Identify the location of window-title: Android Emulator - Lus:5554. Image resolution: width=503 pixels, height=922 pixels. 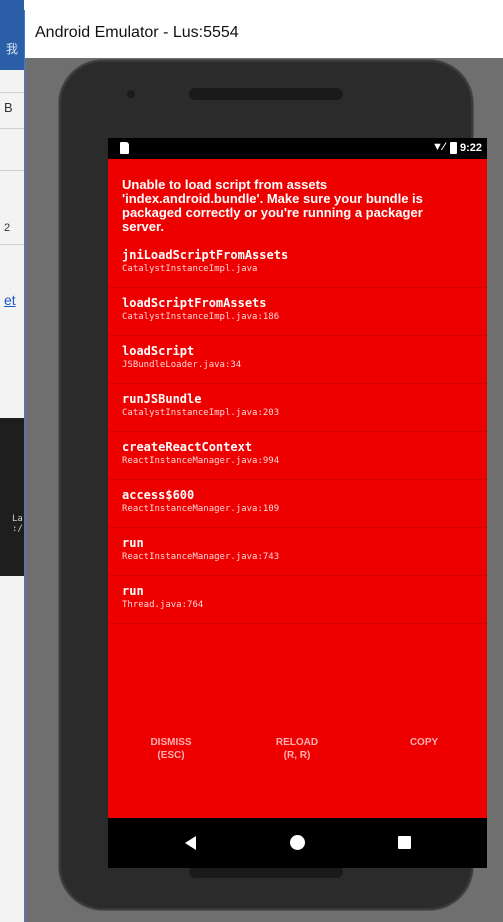
(137, 32).